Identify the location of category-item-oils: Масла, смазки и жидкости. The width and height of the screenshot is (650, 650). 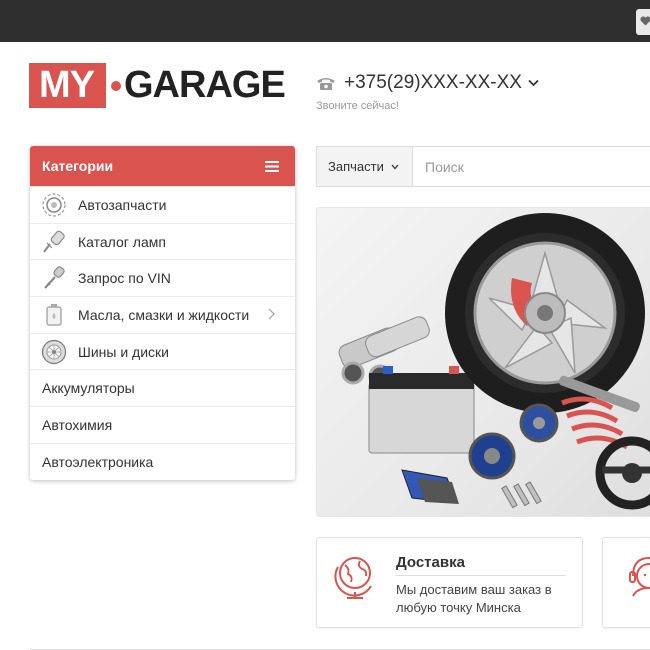
(162, 314).